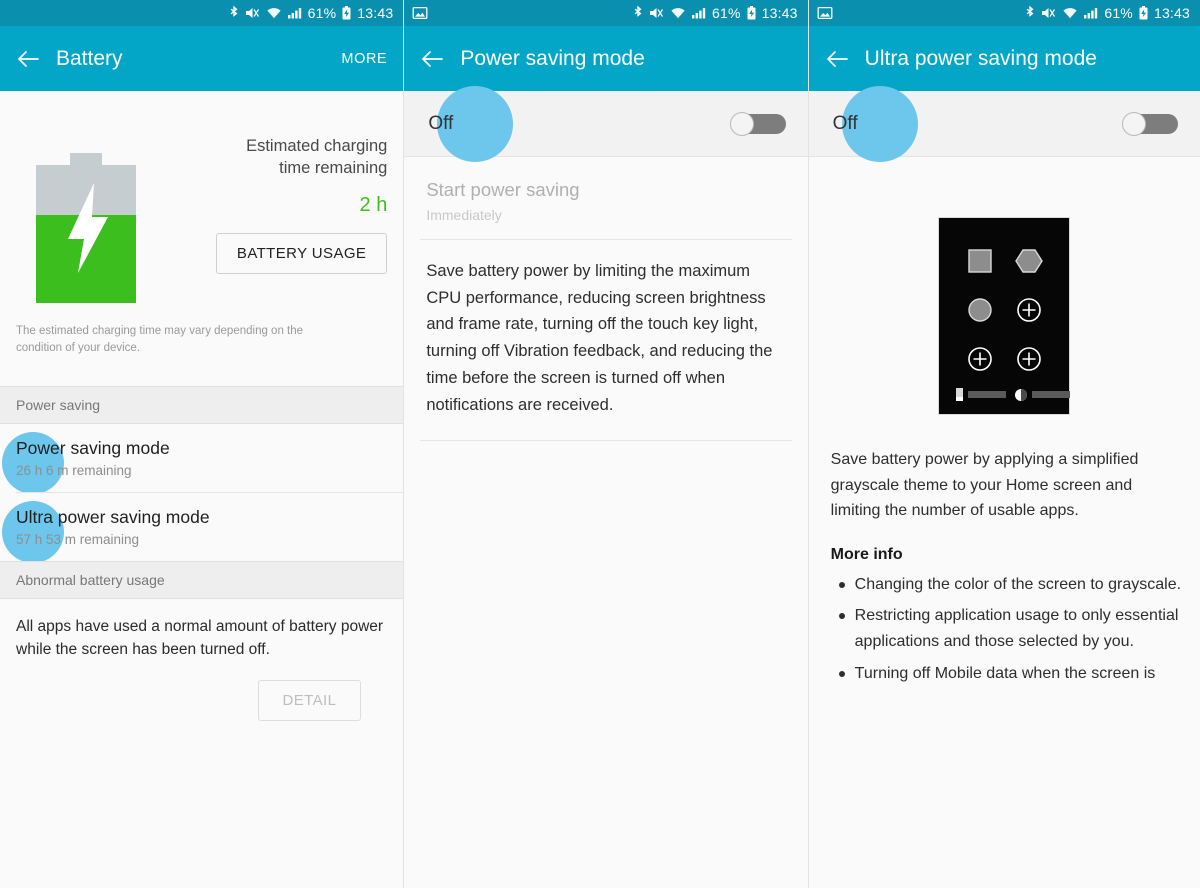  Describe the element at coordinates (1004, 124) in the screenshot. I see `ultra-power-saving-toggle-bar: Off` at that location.